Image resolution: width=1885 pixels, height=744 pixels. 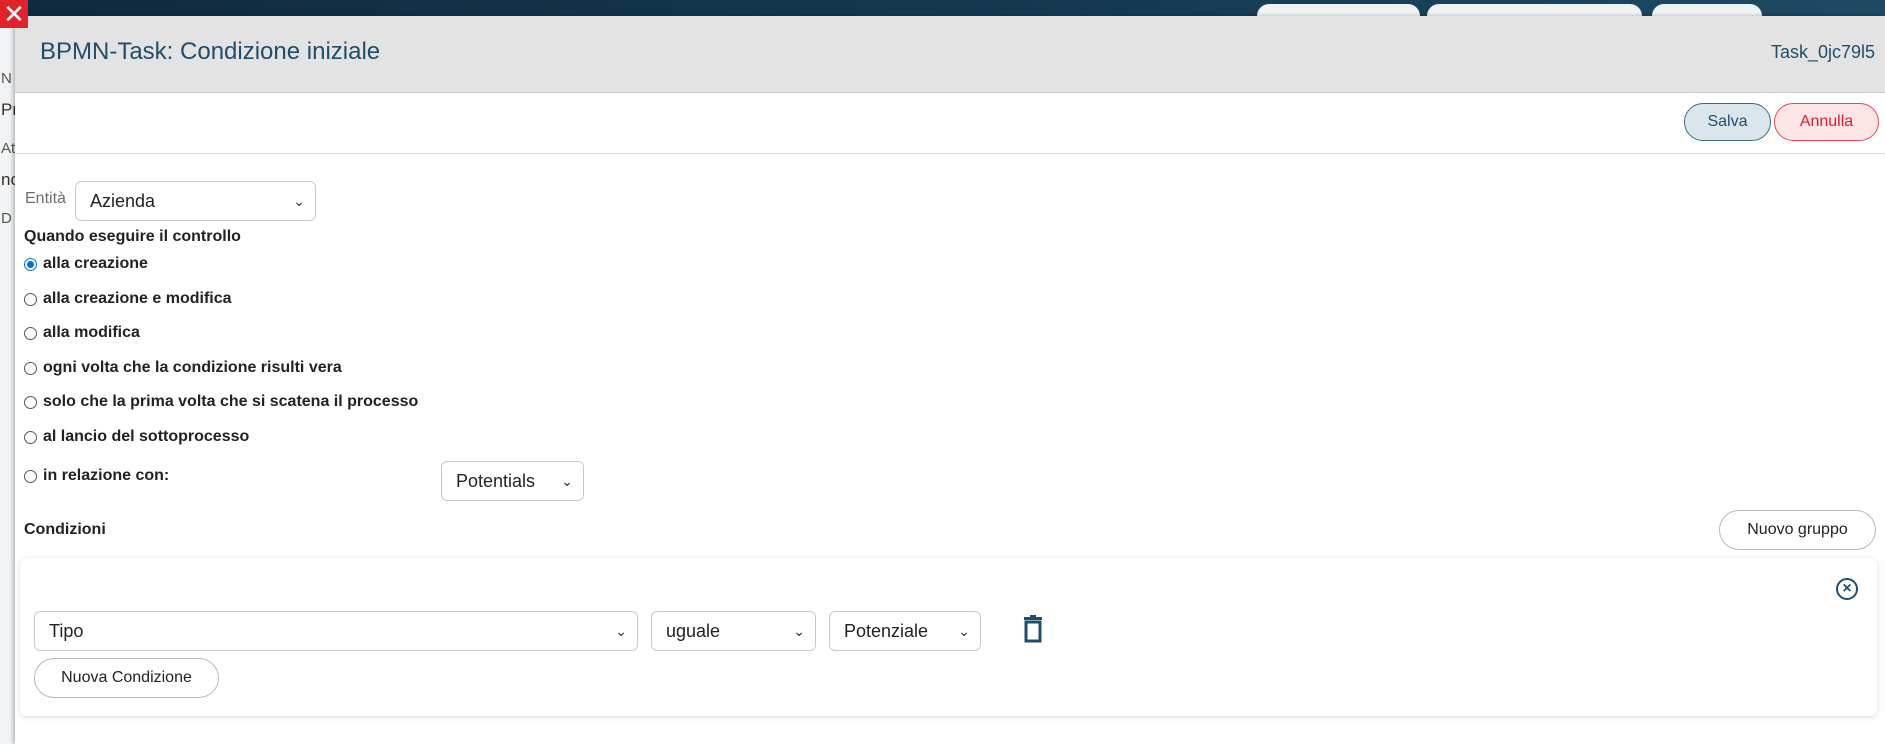 What do you see at coordinates (14, 14) in the screenshot?
I see `close-modal-button: ✕` at bounding box center [14, 14].